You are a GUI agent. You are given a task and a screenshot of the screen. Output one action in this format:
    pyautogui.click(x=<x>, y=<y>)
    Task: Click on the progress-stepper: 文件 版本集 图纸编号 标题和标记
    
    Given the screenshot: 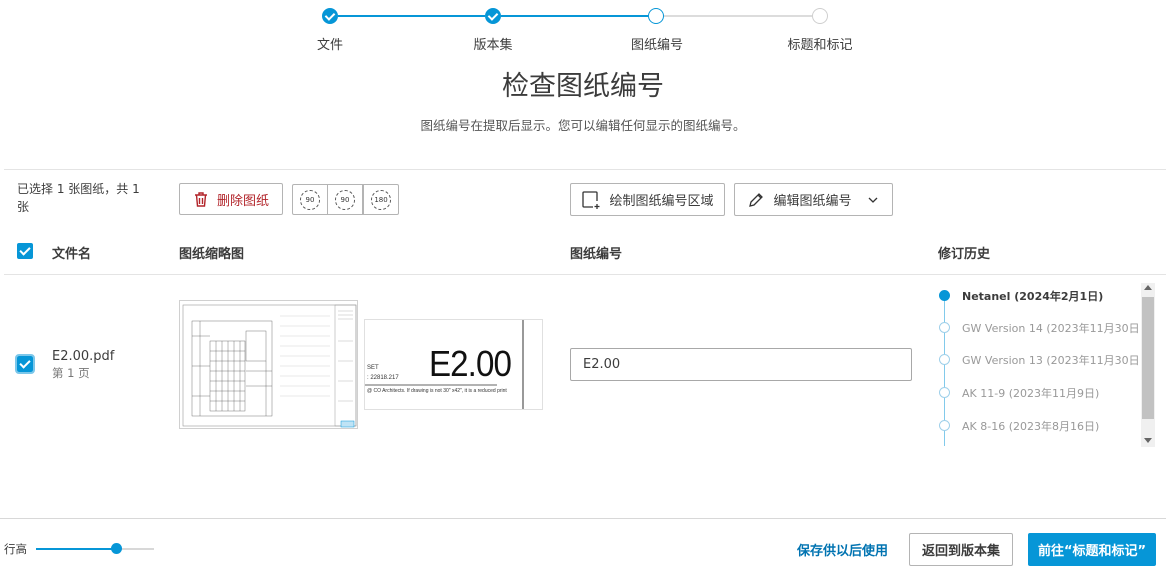 What is the action you would take?
    pyautogui.click(x=583, y=30)
    